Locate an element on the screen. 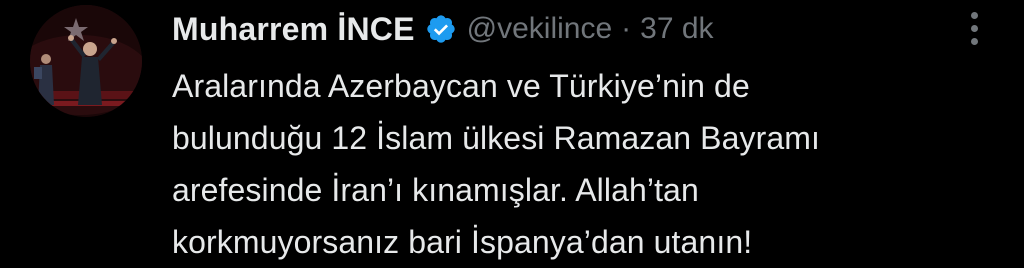 This screenshot has height=268, width=1024. user-handle: @vekilince is located at coordinates (540, 29).